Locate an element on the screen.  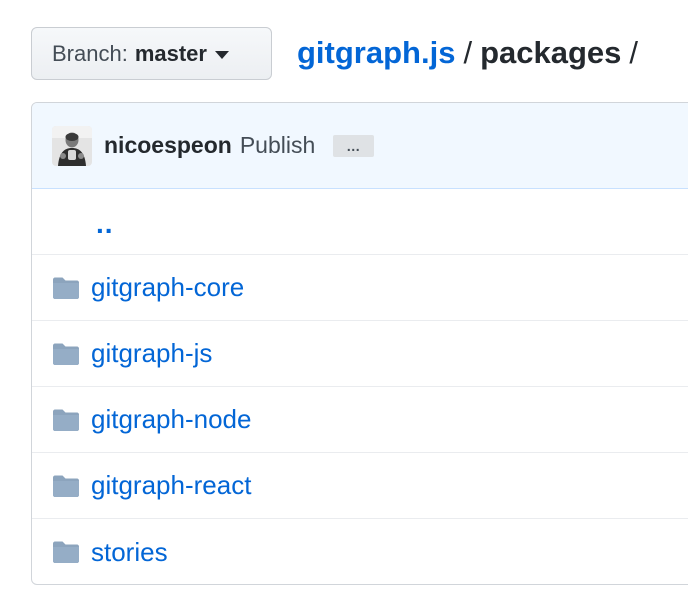
folder-link: gitgraph-react is located at coordinates (171, 485).